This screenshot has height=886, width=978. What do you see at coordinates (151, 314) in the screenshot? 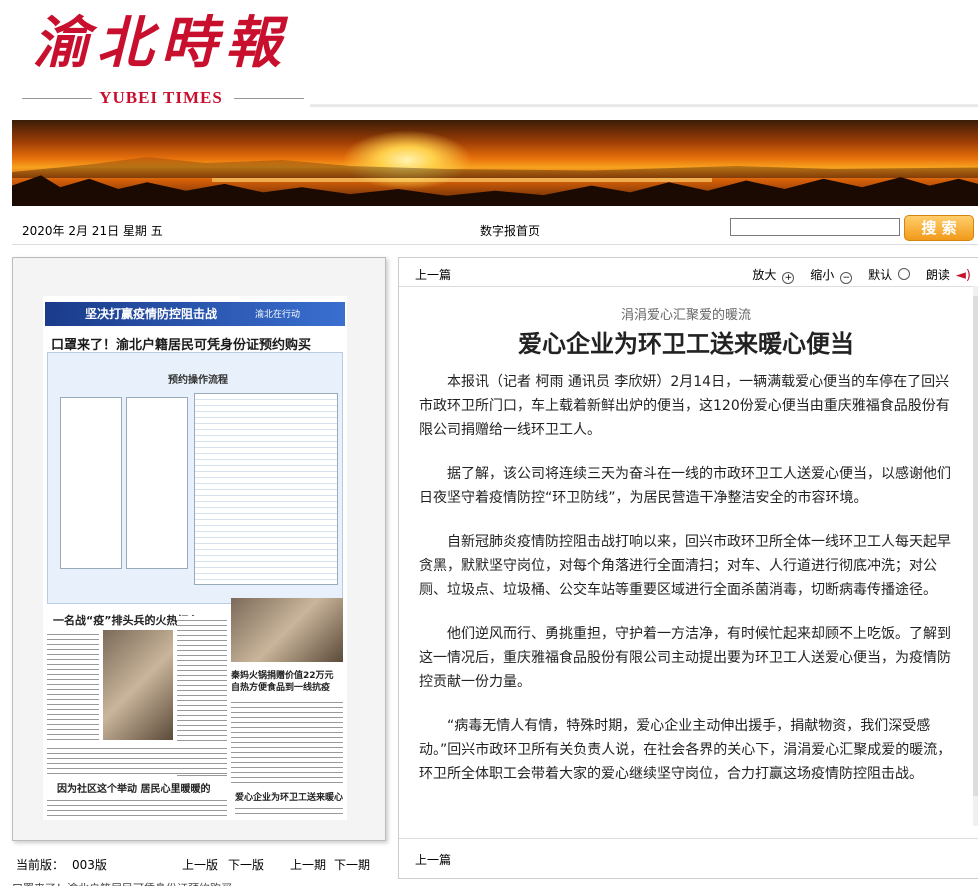
I see `thumb-banner-title: 坚决打赢疫情防控阻击战` at bounding box center [151, 314].